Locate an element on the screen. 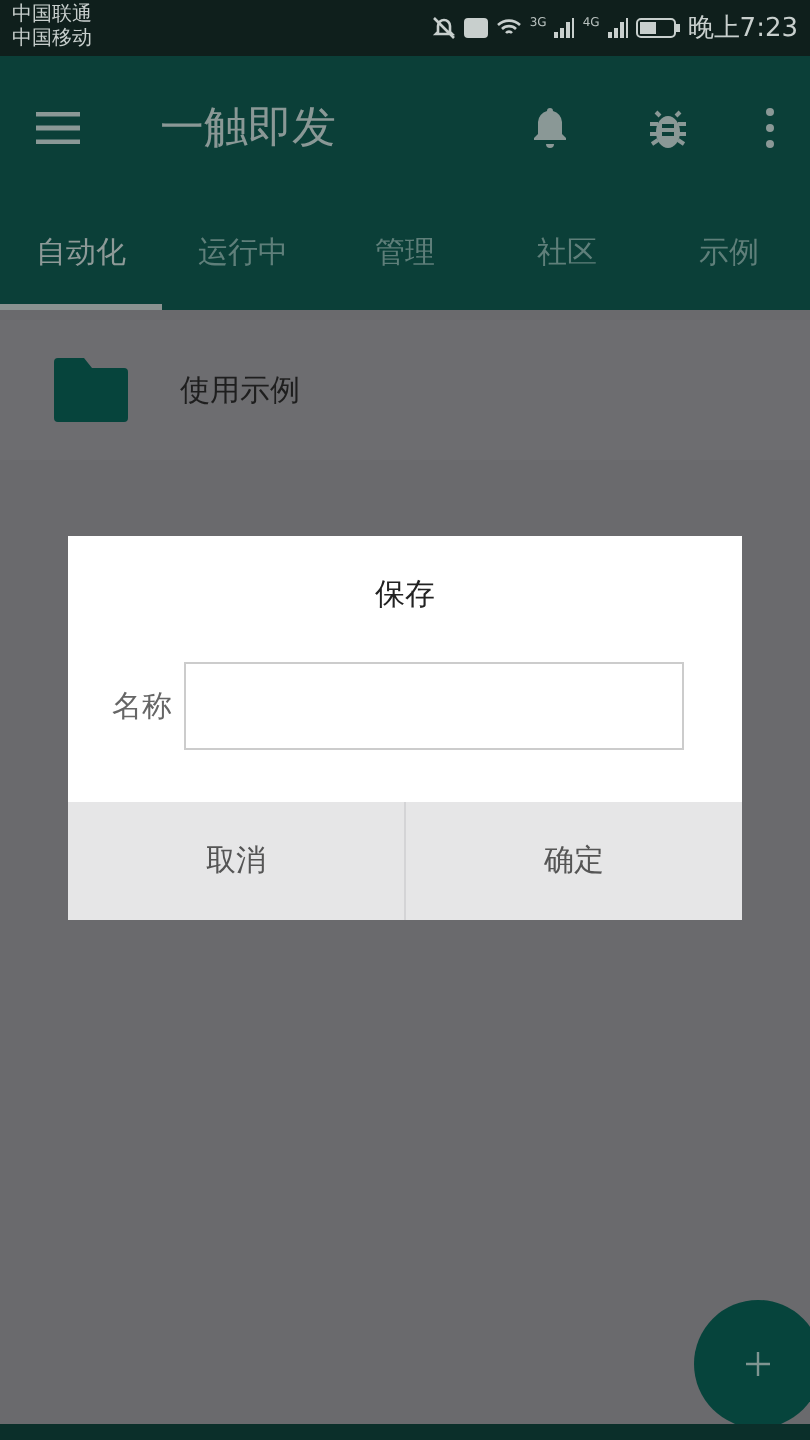  name-field is located at coordinates (434, 706).